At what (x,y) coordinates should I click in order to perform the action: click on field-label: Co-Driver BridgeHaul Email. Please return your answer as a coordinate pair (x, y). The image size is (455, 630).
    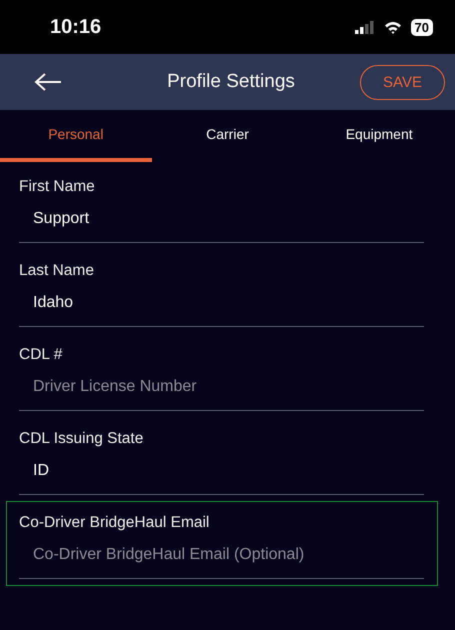
    Looking at the image, I should click on (114, 523).